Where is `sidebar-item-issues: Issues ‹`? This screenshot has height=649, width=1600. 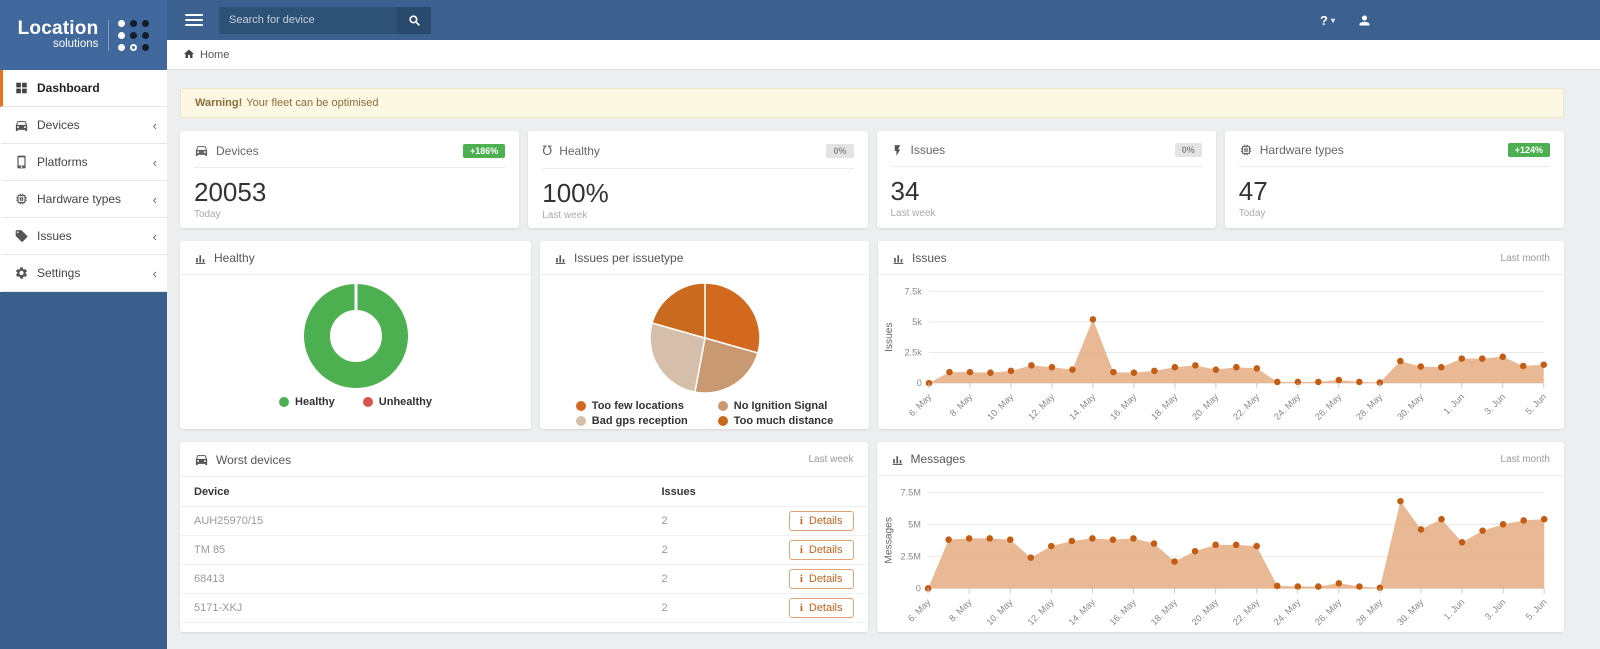 sidebar-item-issues: Issues ‹ is located at coordinates (83, 236).